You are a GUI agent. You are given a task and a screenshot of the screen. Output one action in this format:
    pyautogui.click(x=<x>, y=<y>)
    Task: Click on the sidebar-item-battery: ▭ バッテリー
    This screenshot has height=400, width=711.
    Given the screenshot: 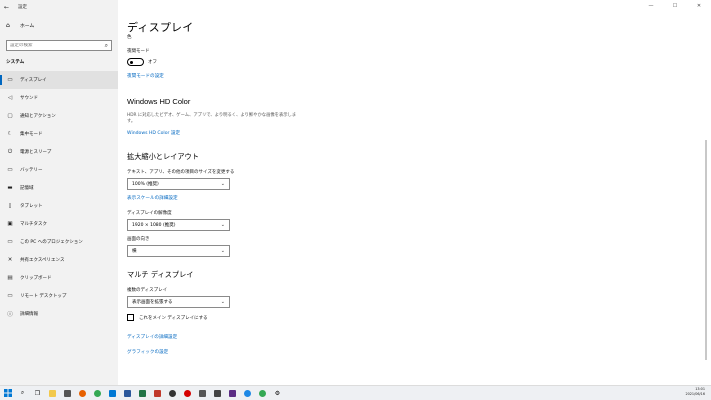 What is the action you would take?
    pyautogui.click(x=59, y=170)
    